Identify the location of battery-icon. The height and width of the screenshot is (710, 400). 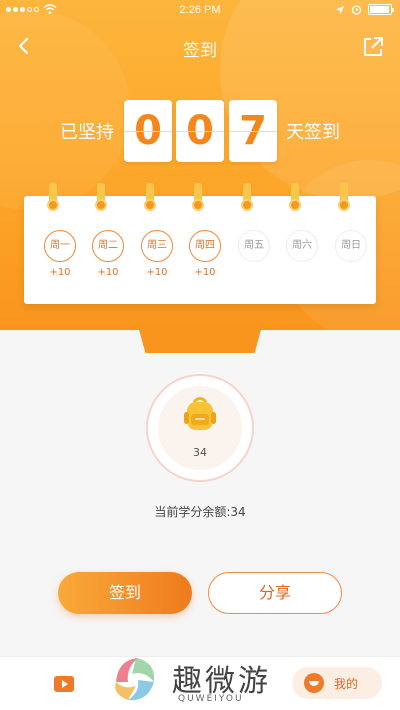
(381, 9).